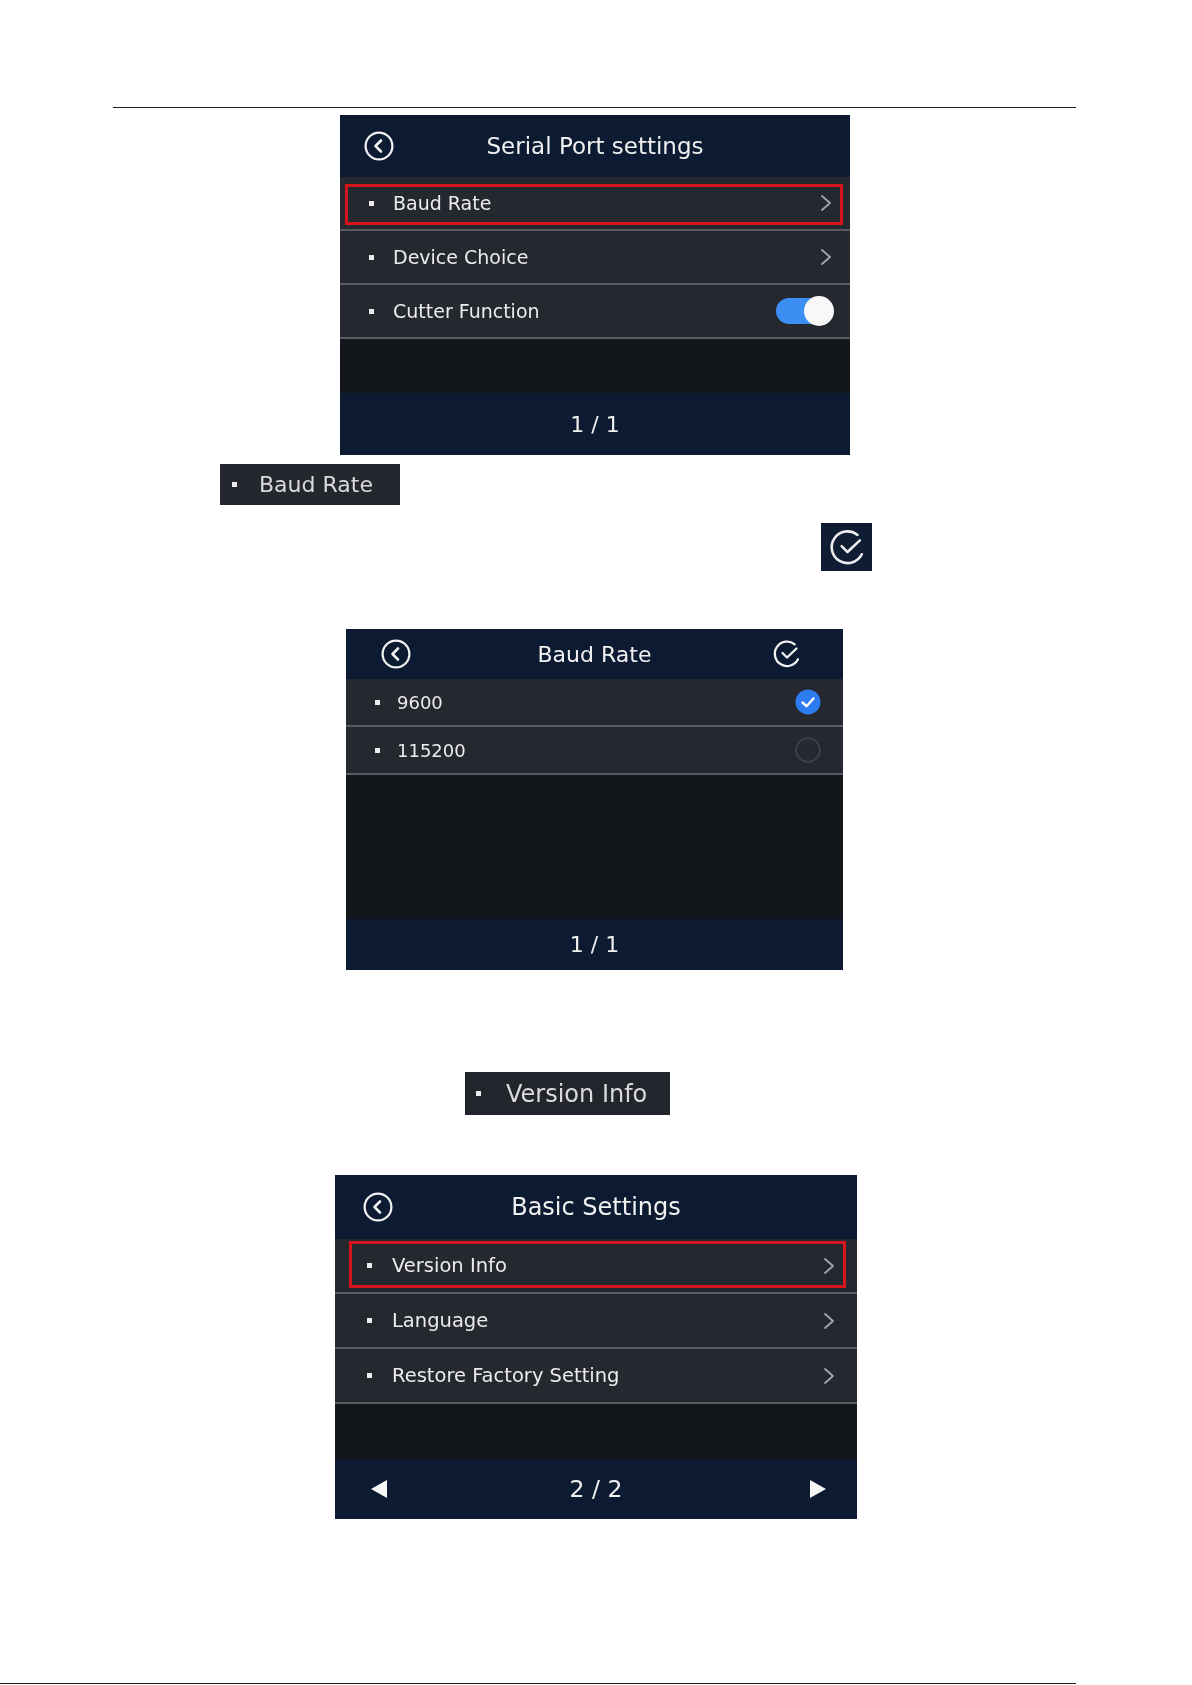 This screenshot has height=1685, width=1192. What do you see at coordinates (596, 1489) in the screenshot?
I see `page-indicator: 2 / 2` at bounding box center [596, 1489].